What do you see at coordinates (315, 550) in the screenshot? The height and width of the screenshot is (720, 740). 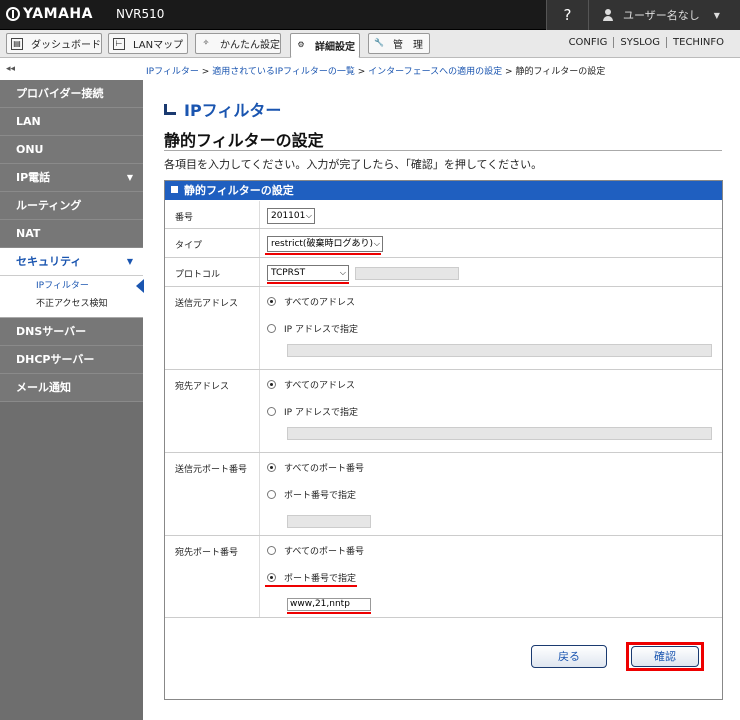 I see `dst-port-all-radio: すべてのポート番号` at bounding box center [315, 550].